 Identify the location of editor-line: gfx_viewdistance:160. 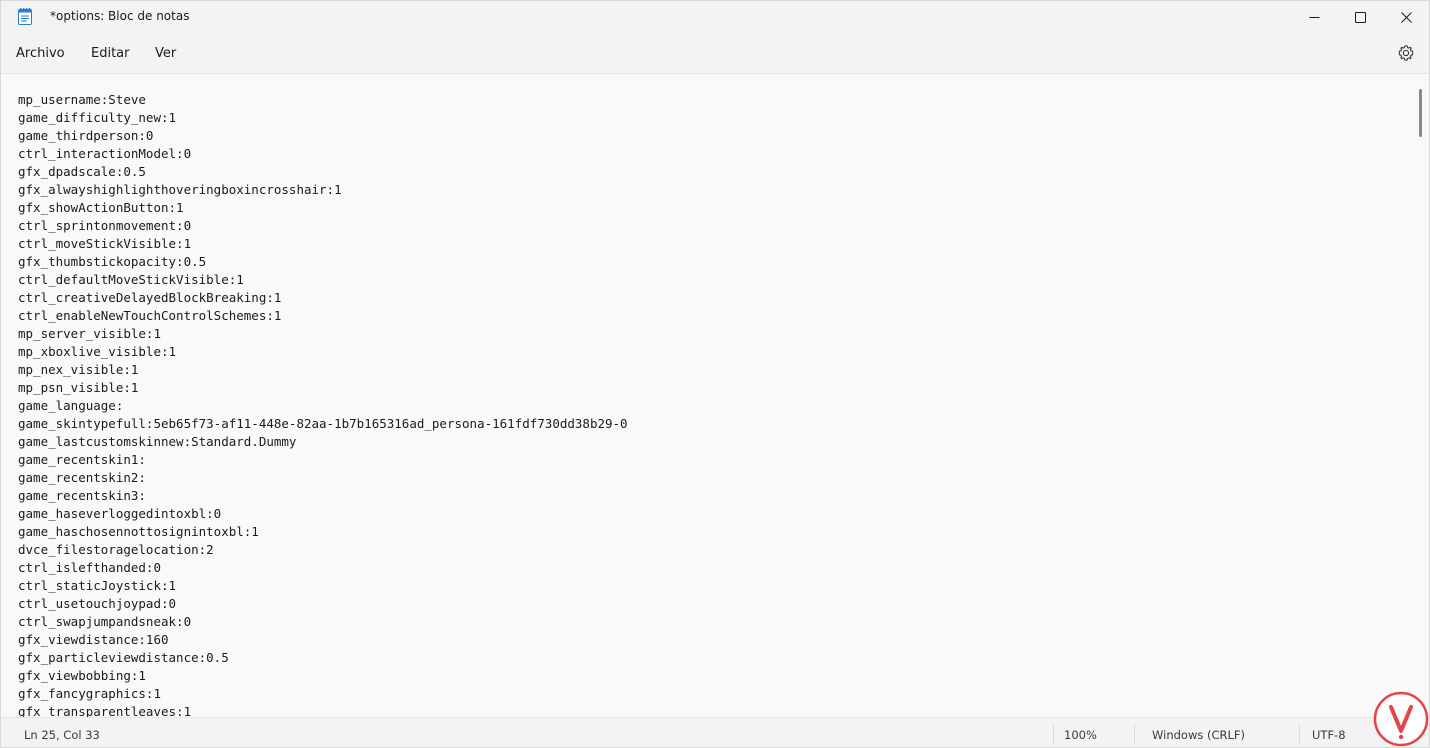
(323, 640).